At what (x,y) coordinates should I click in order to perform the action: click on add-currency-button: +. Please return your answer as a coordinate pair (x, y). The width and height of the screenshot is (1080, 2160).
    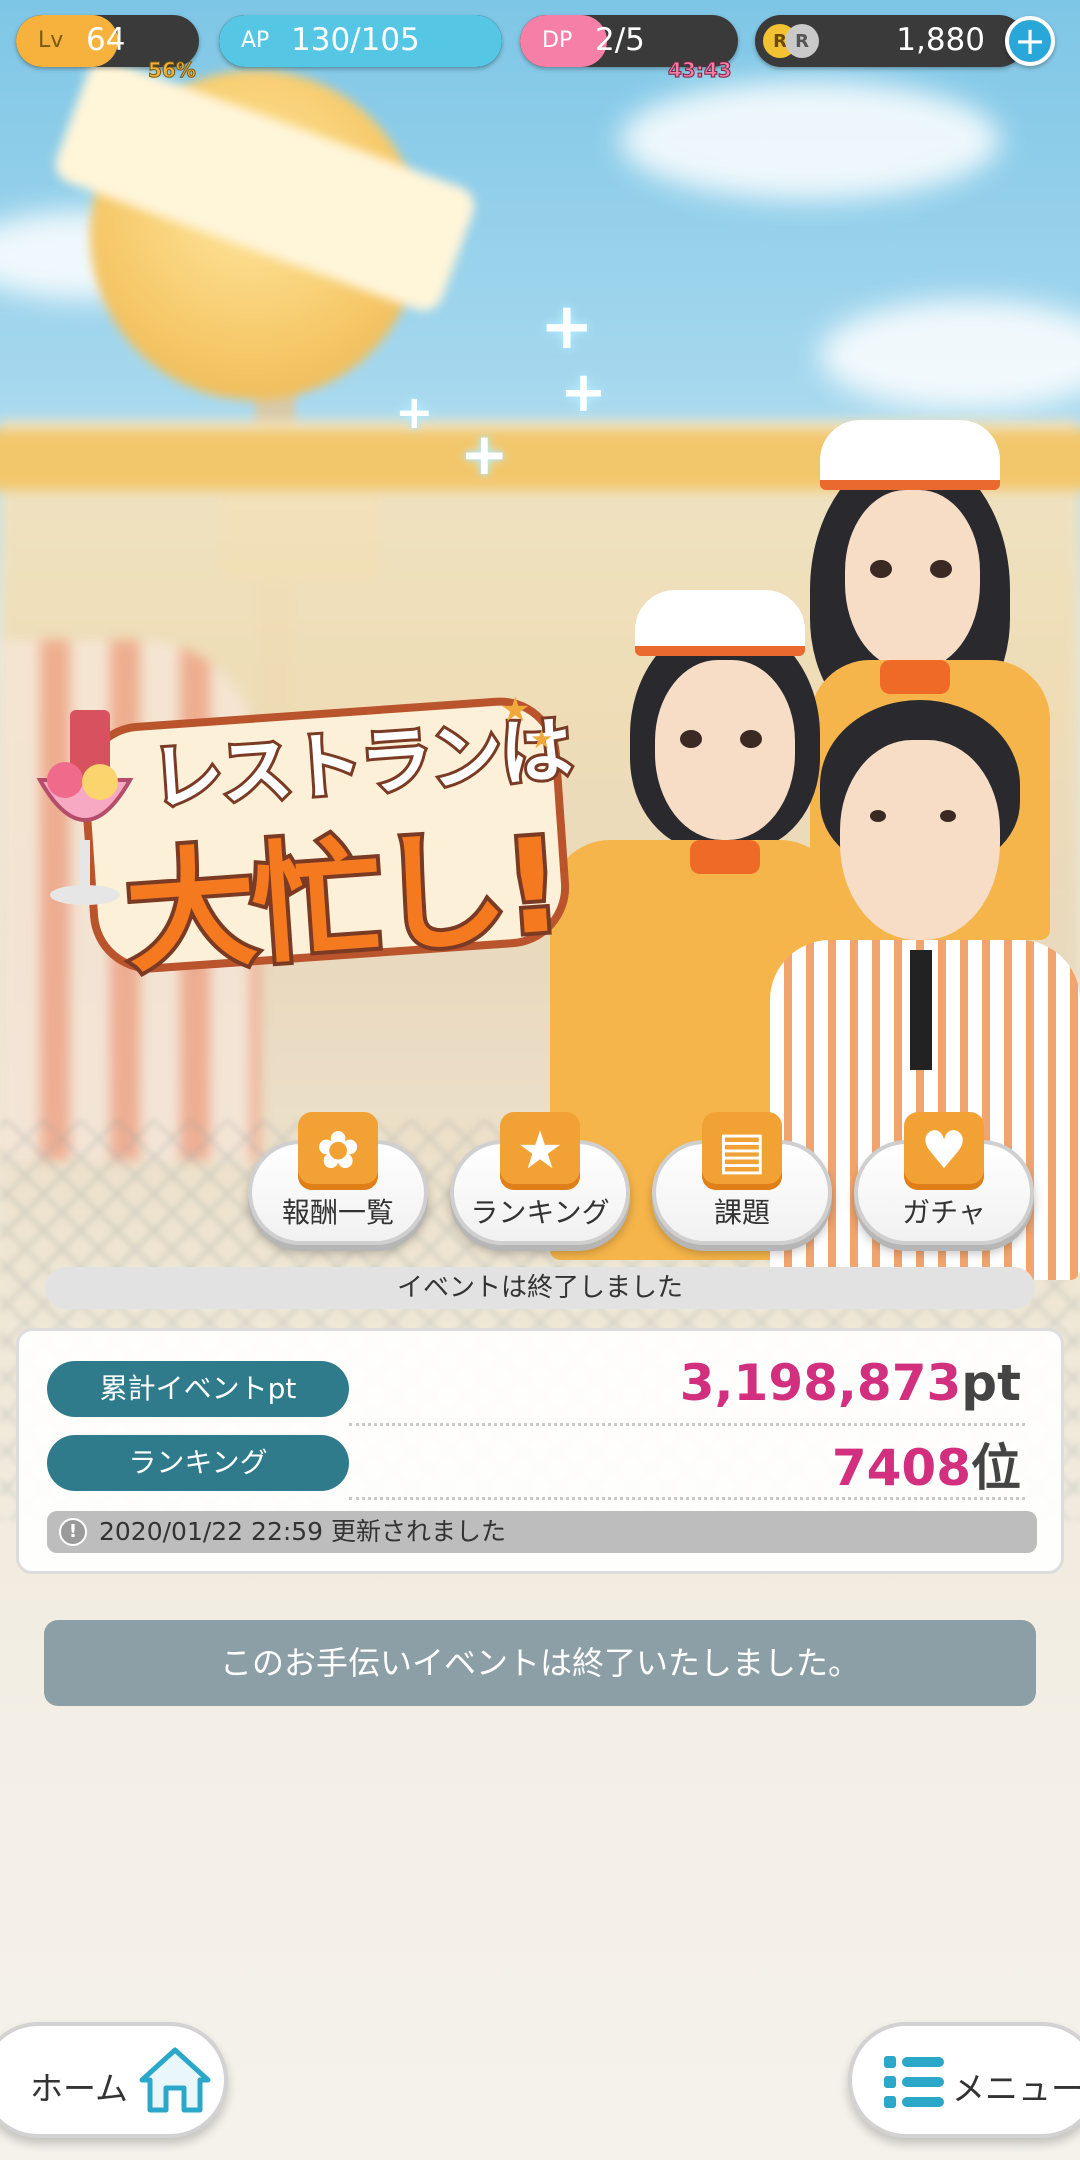
    Looking at the image, I should click on (1030, 41).